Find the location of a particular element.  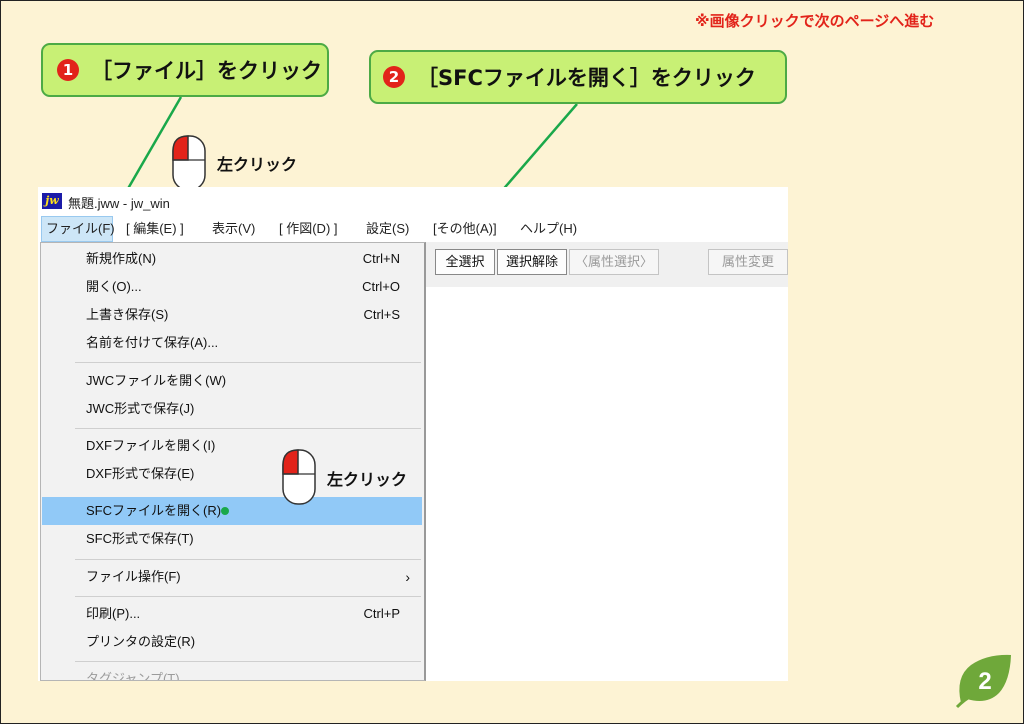

submenu-arrow-icon: › is located at coordinates (407, 577).